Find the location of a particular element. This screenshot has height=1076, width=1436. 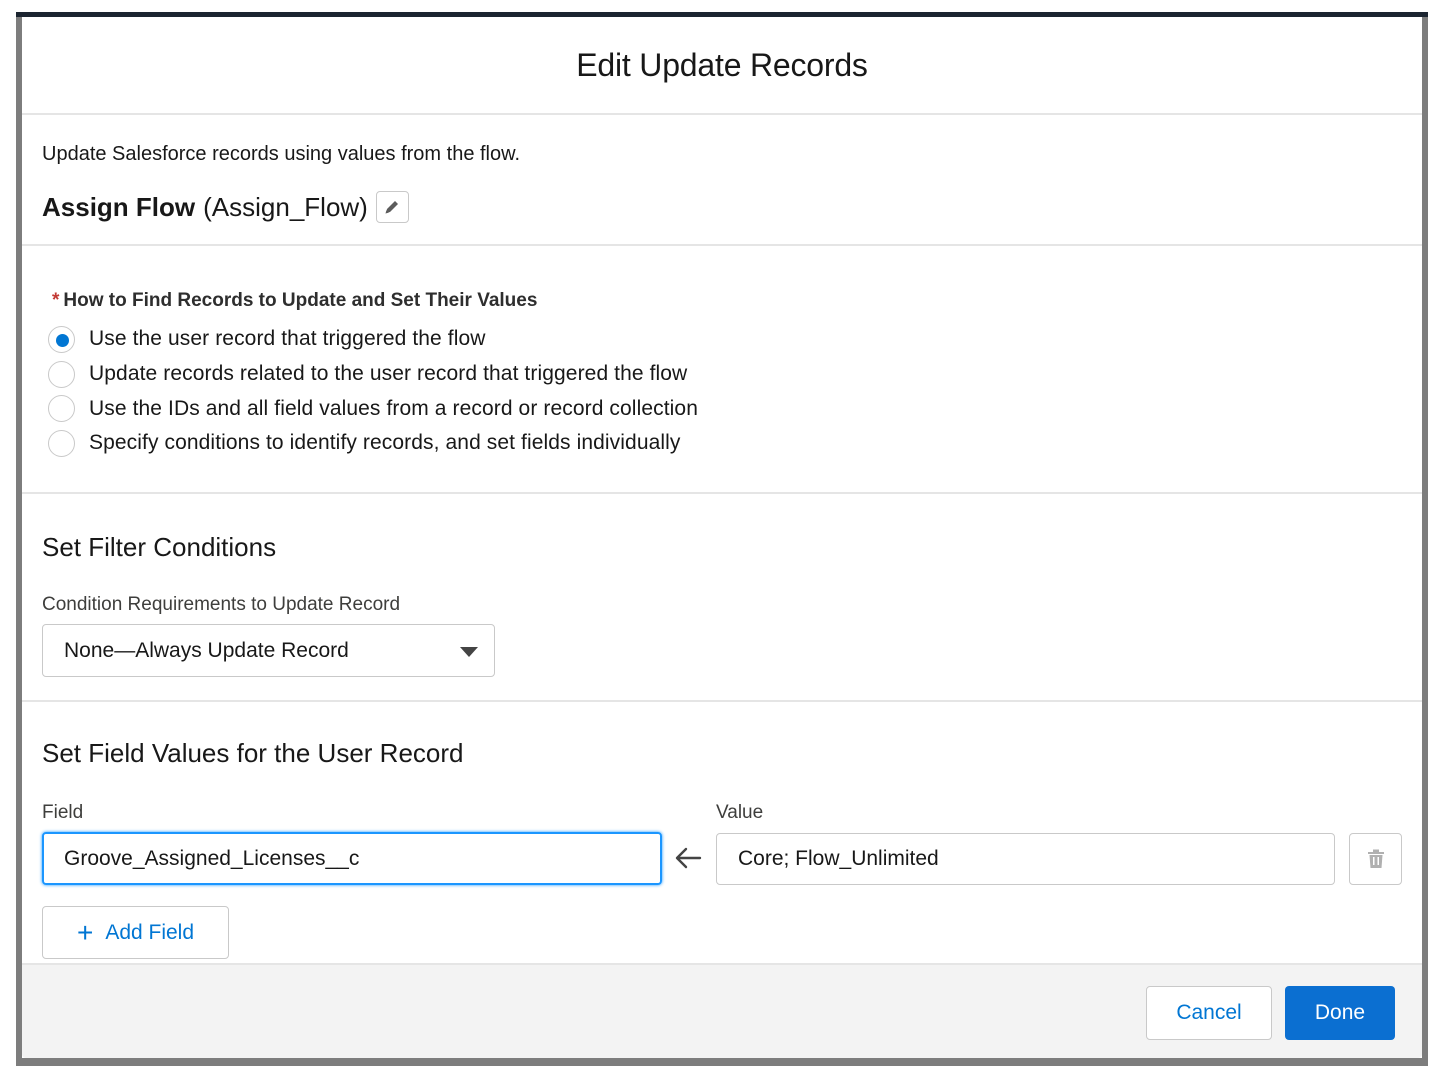

cancel-button: Cancel is located at coordinates (1209, 1013).